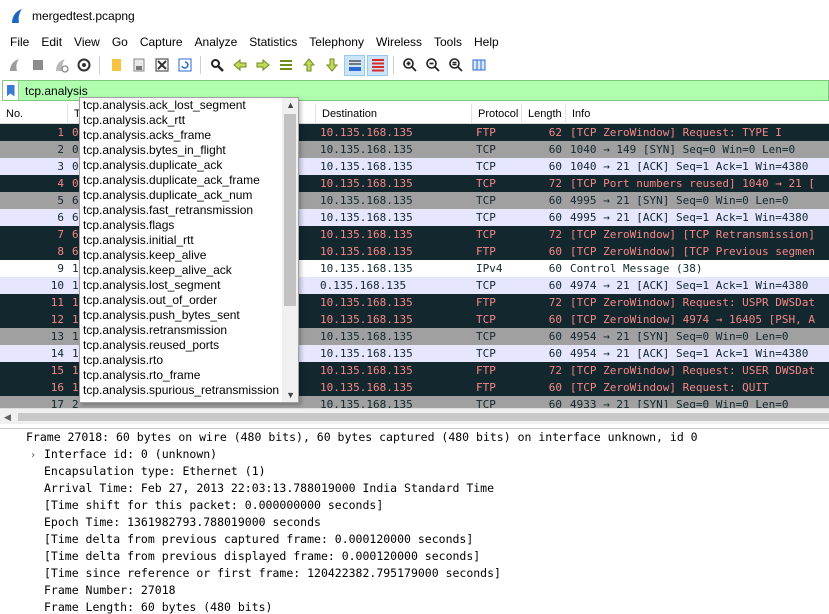 This screenshot has width=829, height=614. I want to click on close-file-button, so click(161, 65).